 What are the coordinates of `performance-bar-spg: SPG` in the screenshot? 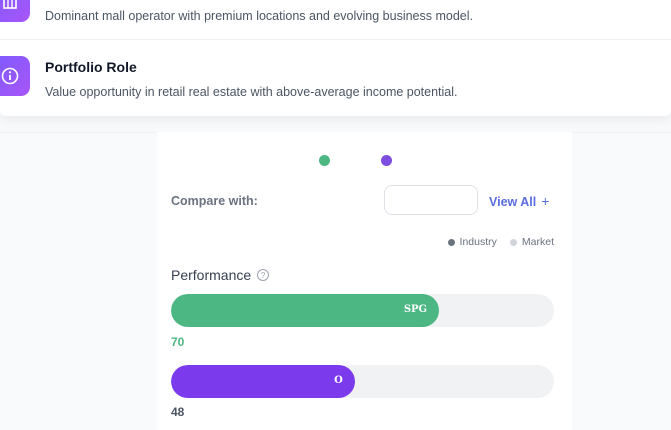 It's located at (362, 310).